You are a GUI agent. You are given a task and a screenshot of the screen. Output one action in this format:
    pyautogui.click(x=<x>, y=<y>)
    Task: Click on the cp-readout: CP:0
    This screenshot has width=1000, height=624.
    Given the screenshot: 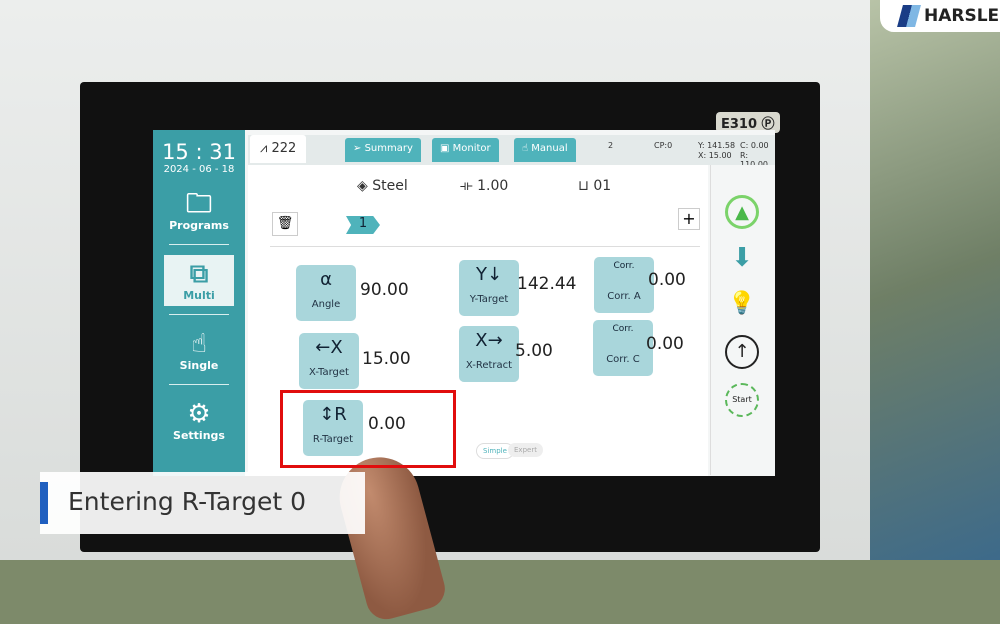 What is the action you would take?
    pyautogui.click(x=663, y=145)
    